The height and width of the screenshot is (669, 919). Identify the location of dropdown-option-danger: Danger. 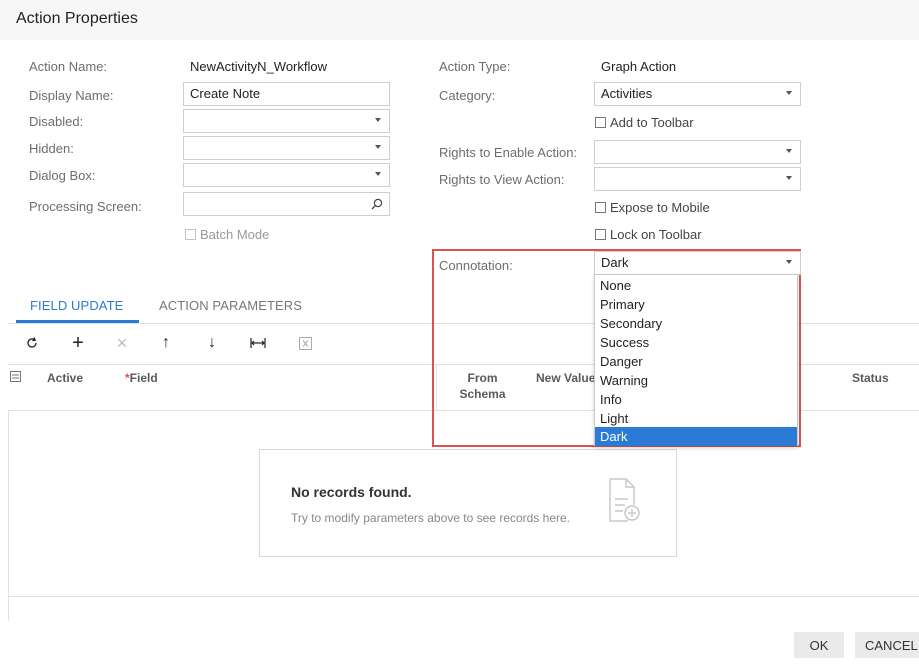
(696, 361).